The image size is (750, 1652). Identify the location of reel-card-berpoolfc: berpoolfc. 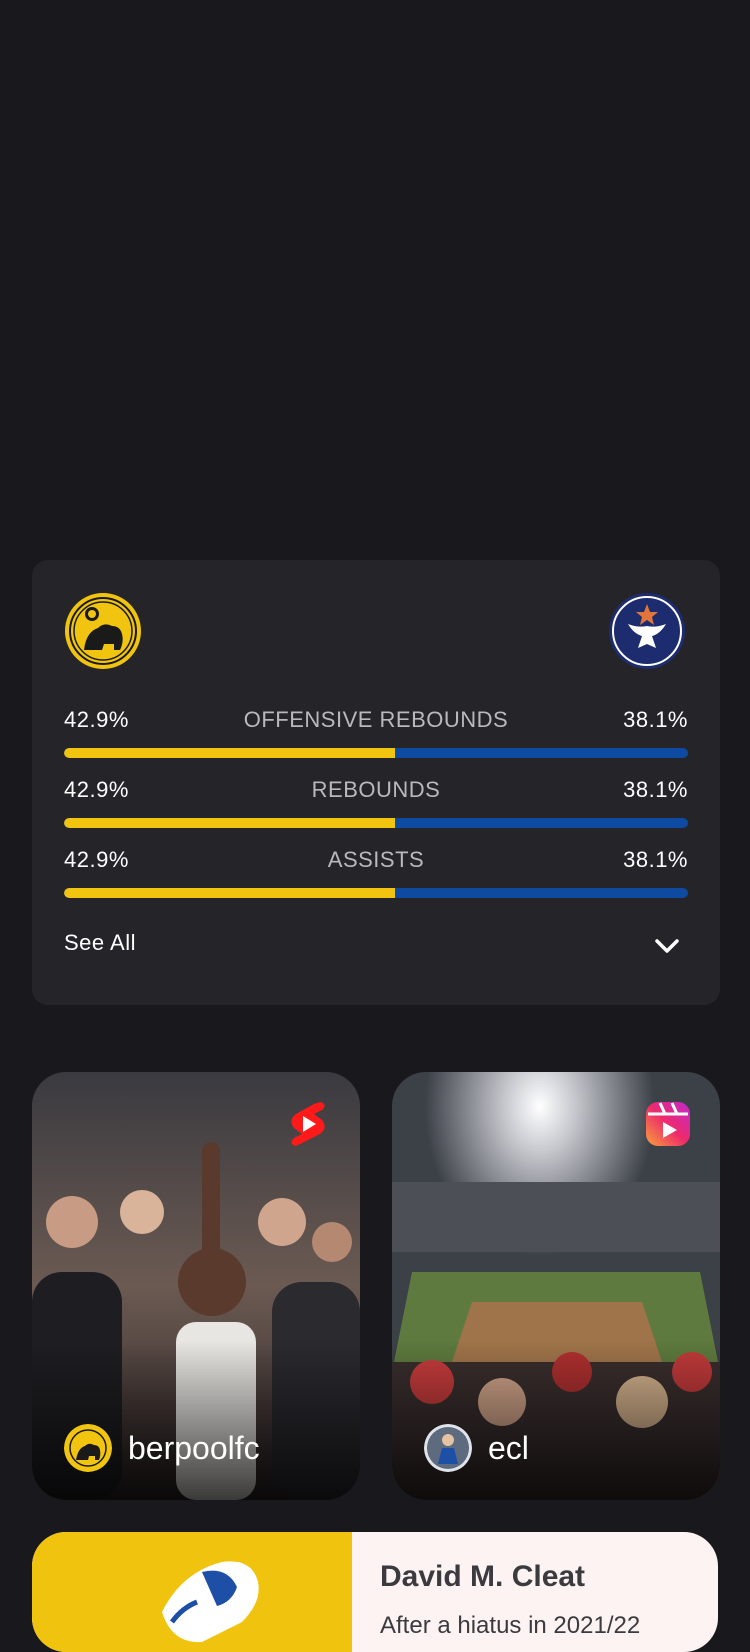
(196, 1286).